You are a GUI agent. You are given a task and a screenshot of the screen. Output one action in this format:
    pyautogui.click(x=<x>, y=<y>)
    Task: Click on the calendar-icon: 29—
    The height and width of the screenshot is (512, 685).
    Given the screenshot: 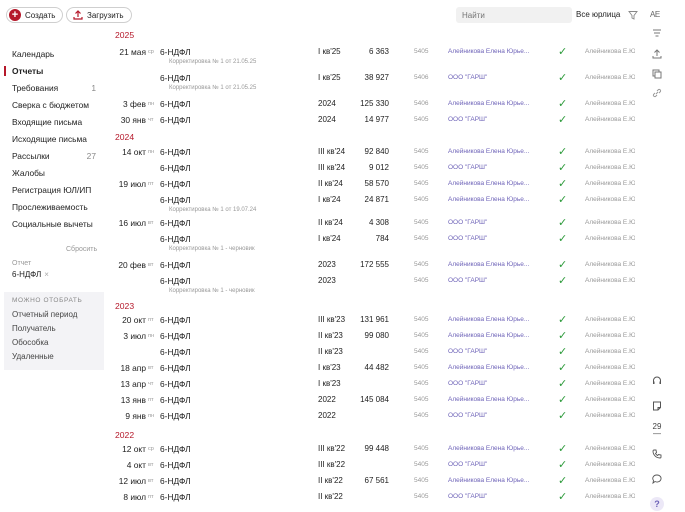 What is the action you would take?
    pyautogui.click(x=657, y=430)
    